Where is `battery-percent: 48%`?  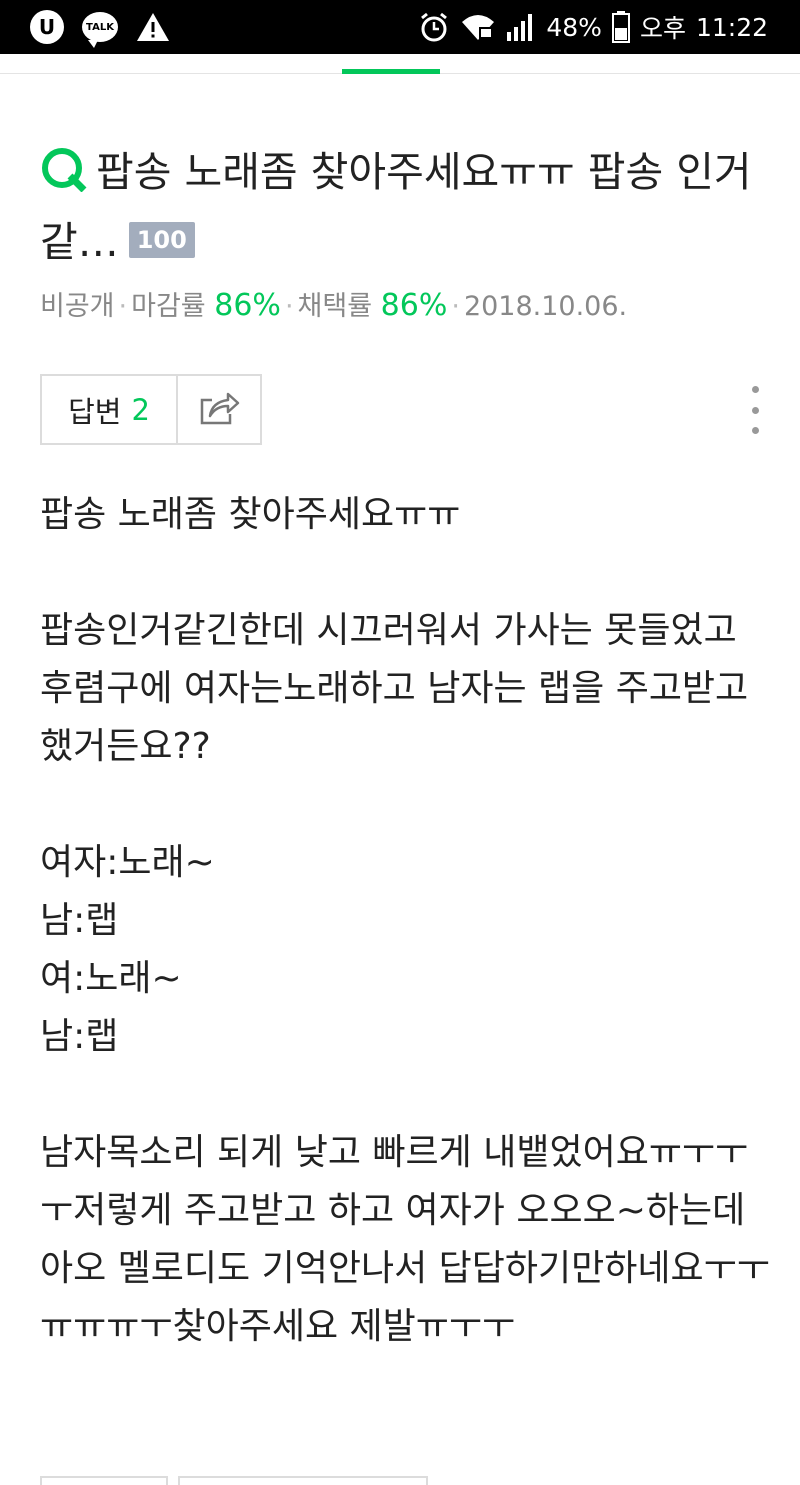
battery-percent: 48% is located at coordinates (574, 27).